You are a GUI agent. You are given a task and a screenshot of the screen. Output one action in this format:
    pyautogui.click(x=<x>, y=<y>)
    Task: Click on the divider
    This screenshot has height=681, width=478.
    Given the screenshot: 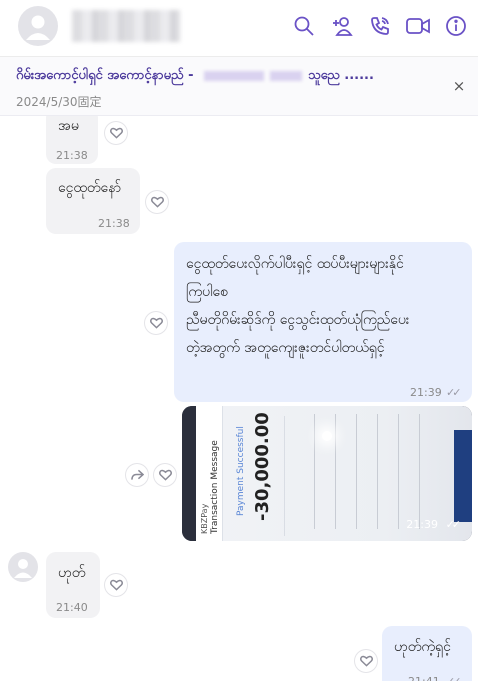 What is the action you would take?
    pyautogui.click(x=284, y=476)
    